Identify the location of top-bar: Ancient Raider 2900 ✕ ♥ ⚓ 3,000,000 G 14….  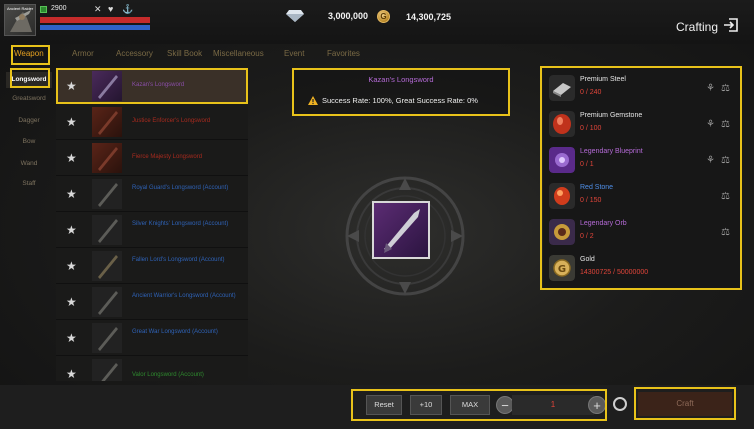
(377, 22).